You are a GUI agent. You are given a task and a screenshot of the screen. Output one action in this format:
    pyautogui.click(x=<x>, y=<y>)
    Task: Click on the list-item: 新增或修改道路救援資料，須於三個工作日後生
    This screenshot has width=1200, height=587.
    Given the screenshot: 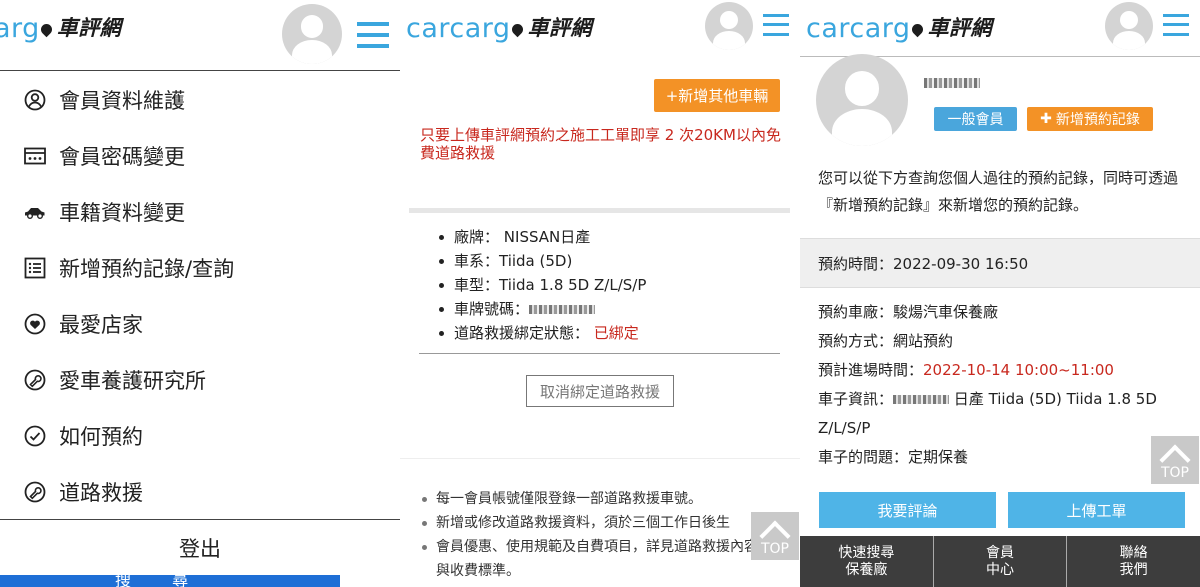 What is the action you would take?
    pyautogui.click(x=592, y=523)
    